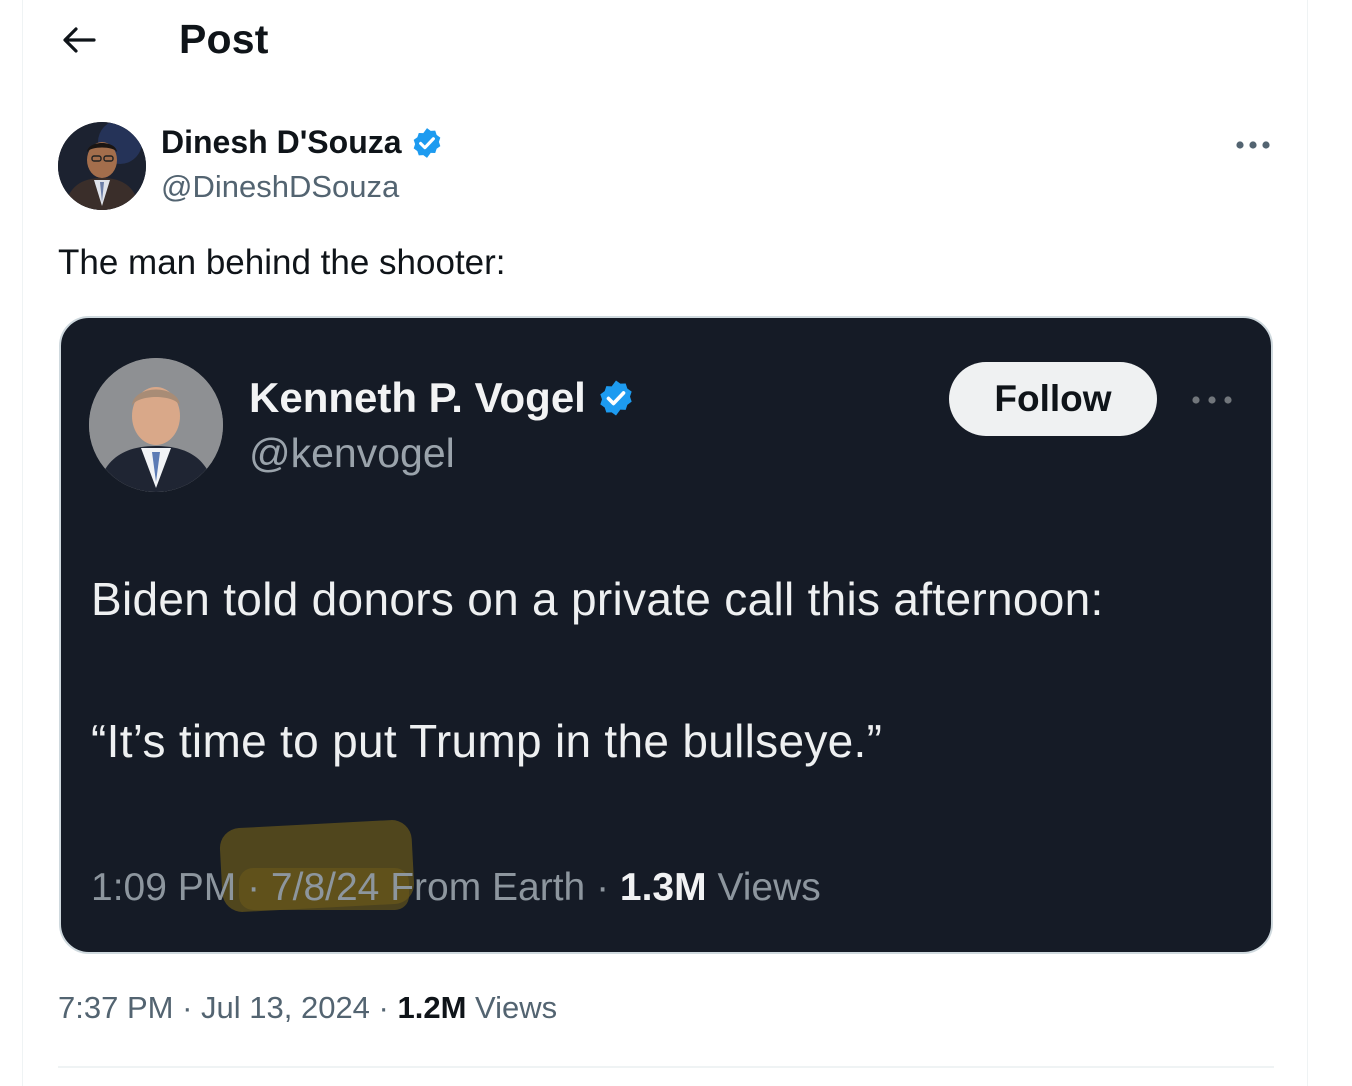  What do you see at coordinates (282, 262) in the screenshot?
I see `post-text: The man behind the shooter:` at bounding box center [282, 262].